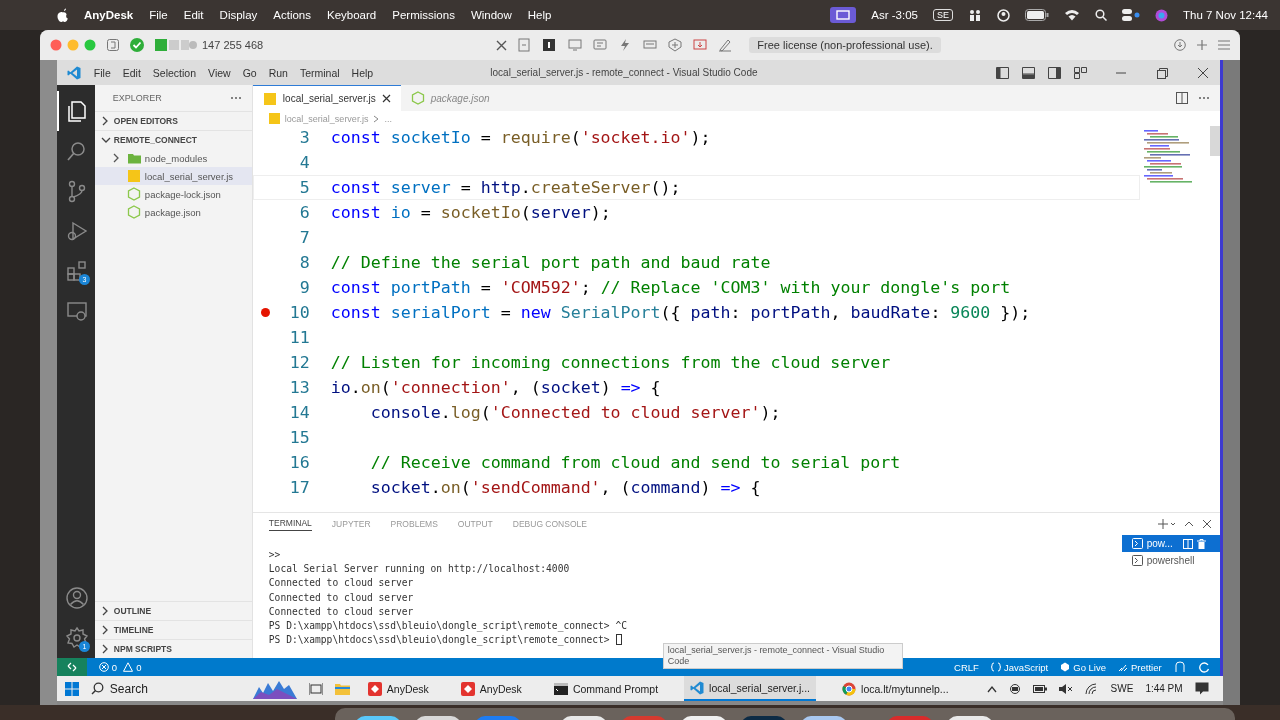 The height and width of the screenshot is (720, 1280). Describe the element at coordinates (1100, 15) in the screenshot. I see `search-icon` at that location.